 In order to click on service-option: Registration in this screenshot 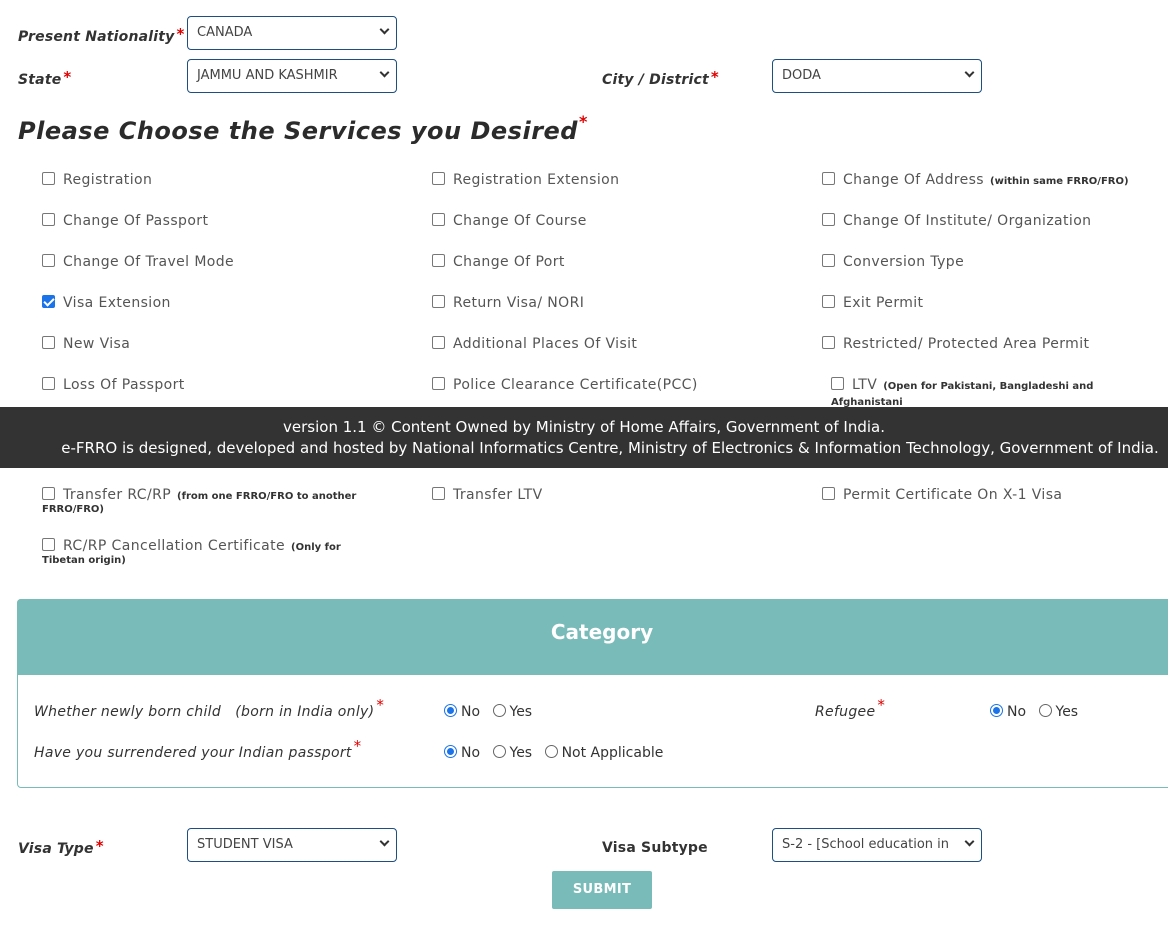, I will do `click(97, 180)`.